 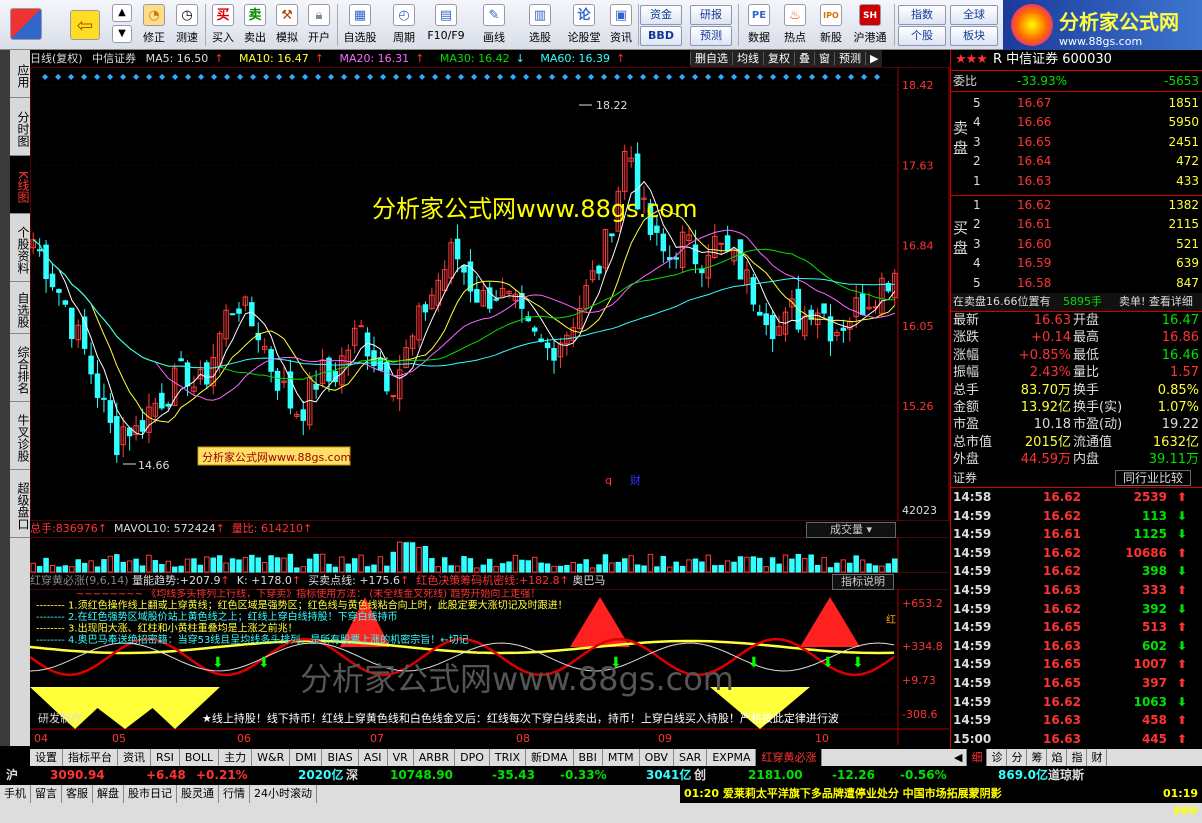 What do you see at coordinates (404, 25) in the screenshot?
I see `period-button: ◴ 周期` at bounding box center [404, 25].